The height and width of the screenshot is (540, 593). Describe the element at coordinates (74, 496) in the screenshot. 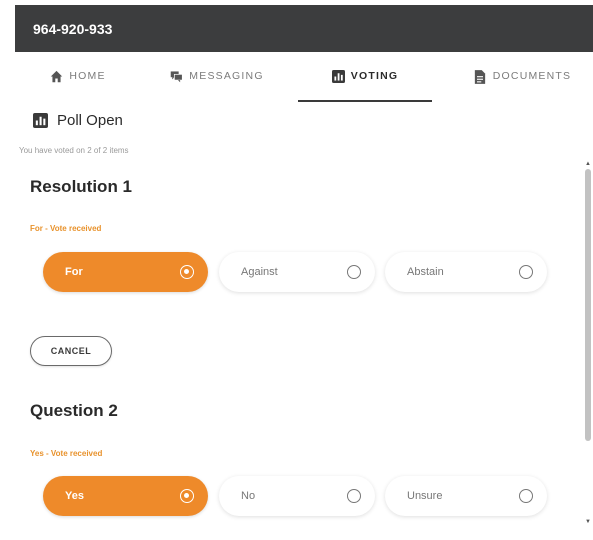

I see `option-label: Yes` at that location.